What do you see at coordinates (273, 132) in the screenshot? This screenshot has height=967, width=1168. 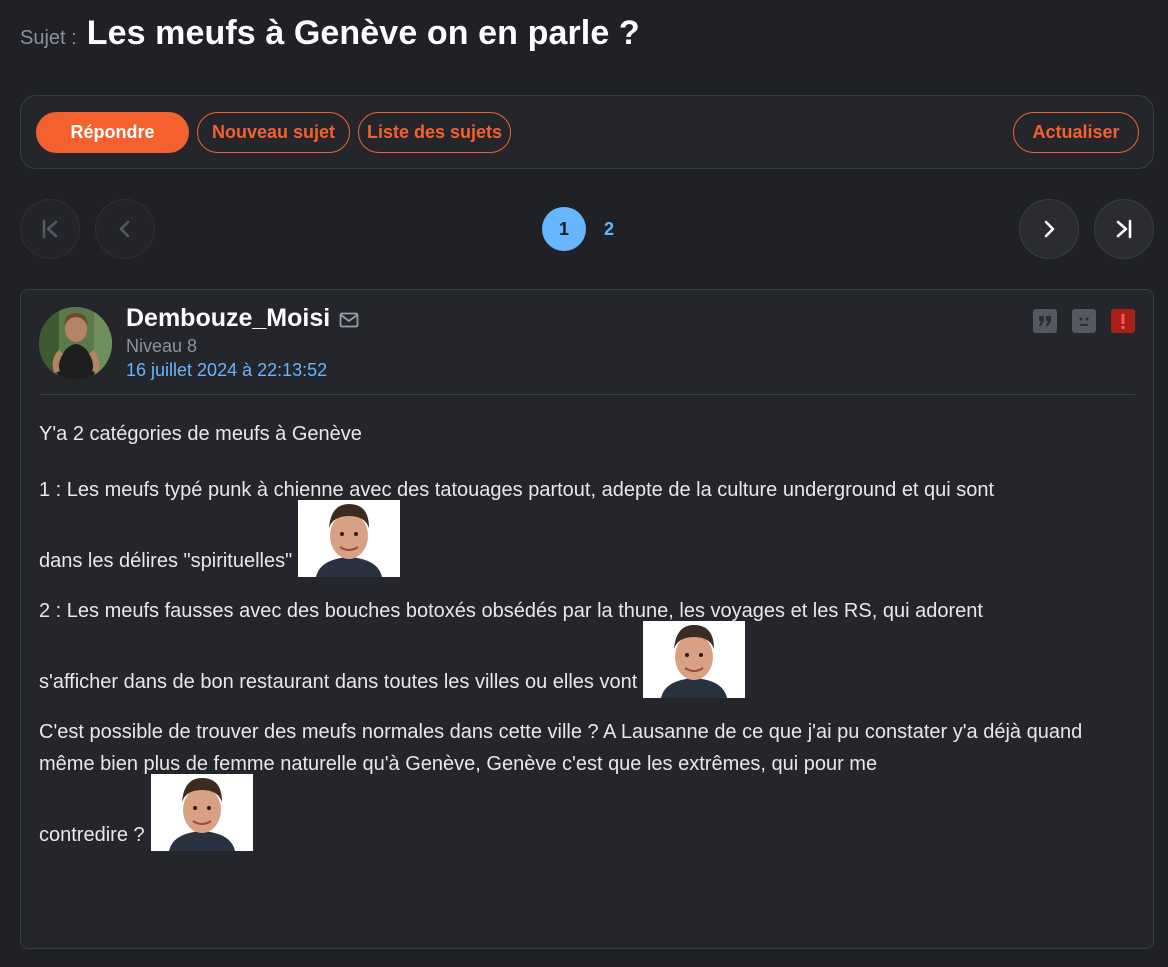 I see `new-topic-button: Nouveau sujet` at bounding box center [273, 132].